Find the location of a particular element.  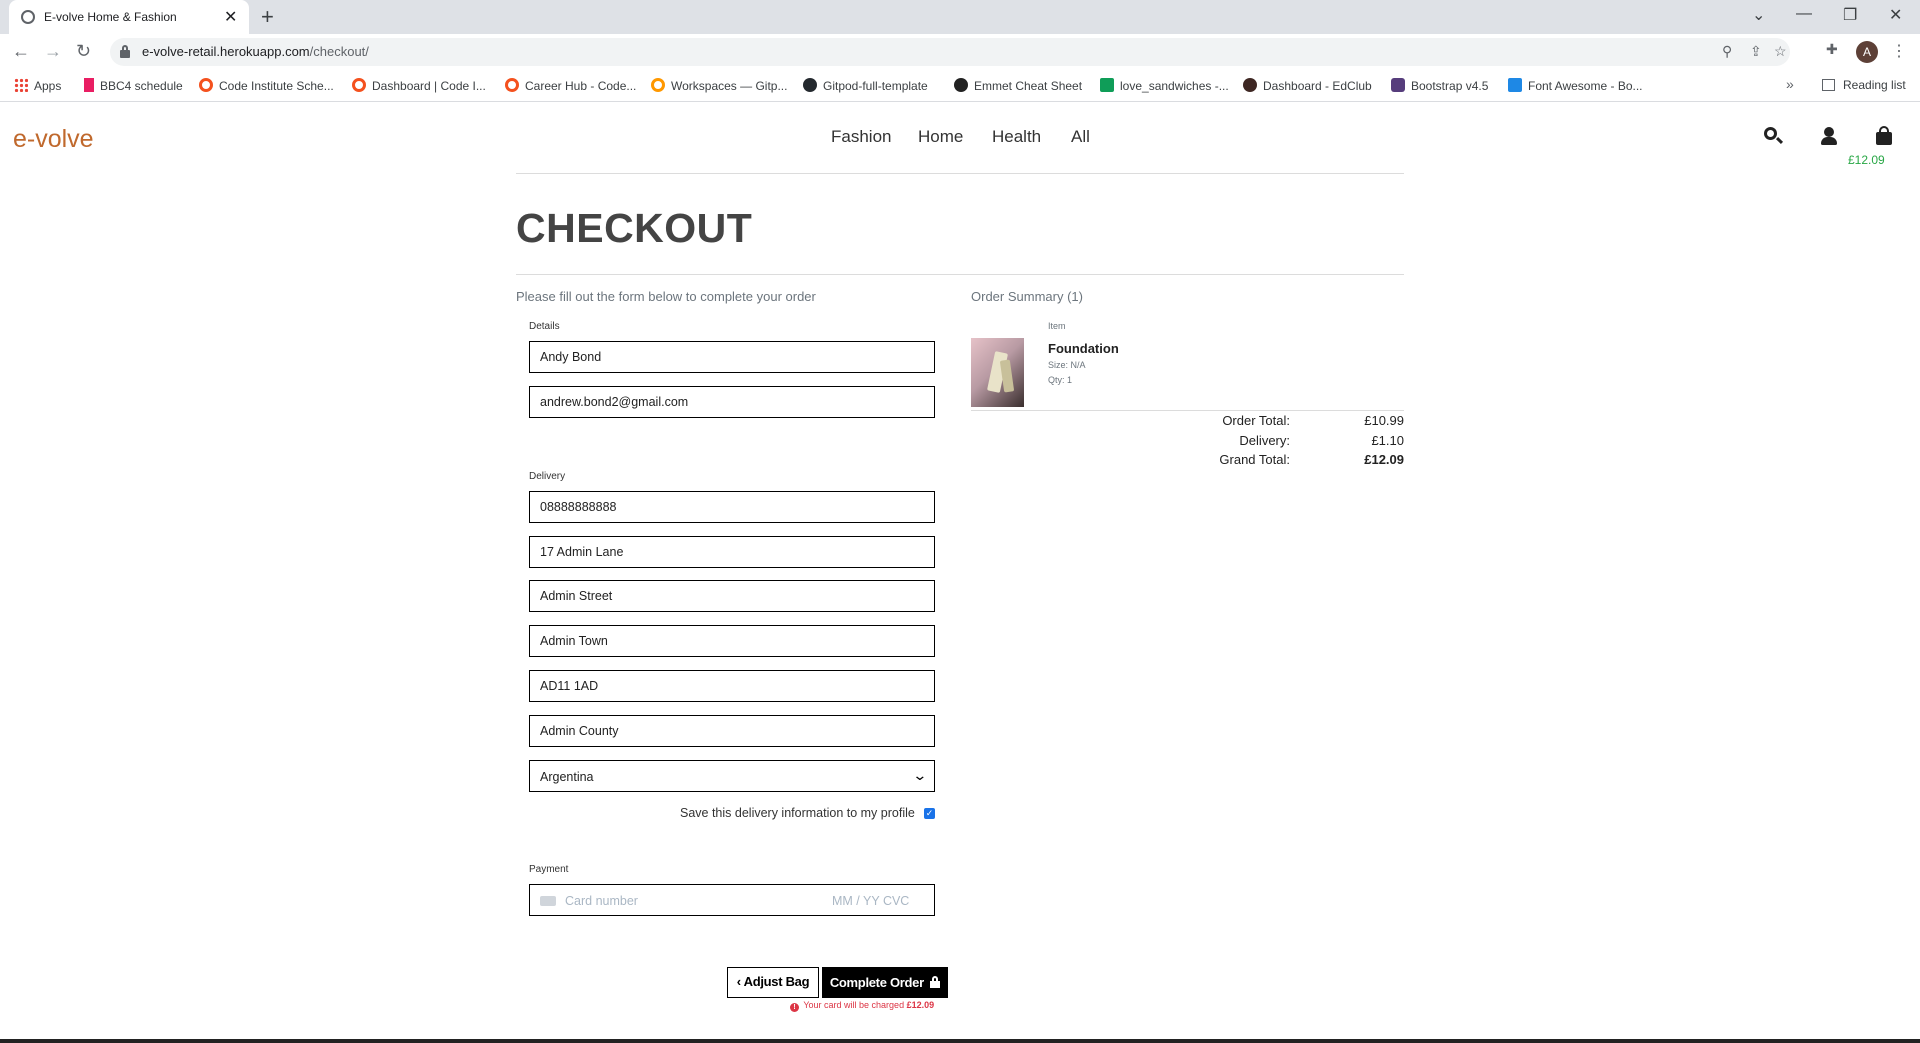

card-expiry-cvc-placeholder: MM / YY CVC is located at coordinates (871, 901).